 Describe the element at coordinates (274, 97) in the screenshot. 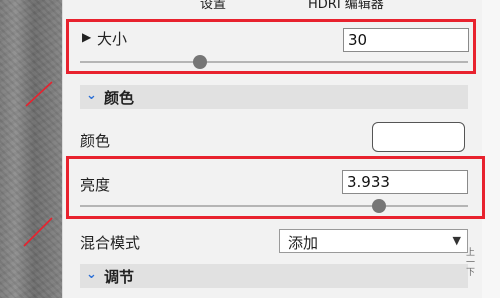

I see `color-section-header: ⌄ 颜色` at that location.